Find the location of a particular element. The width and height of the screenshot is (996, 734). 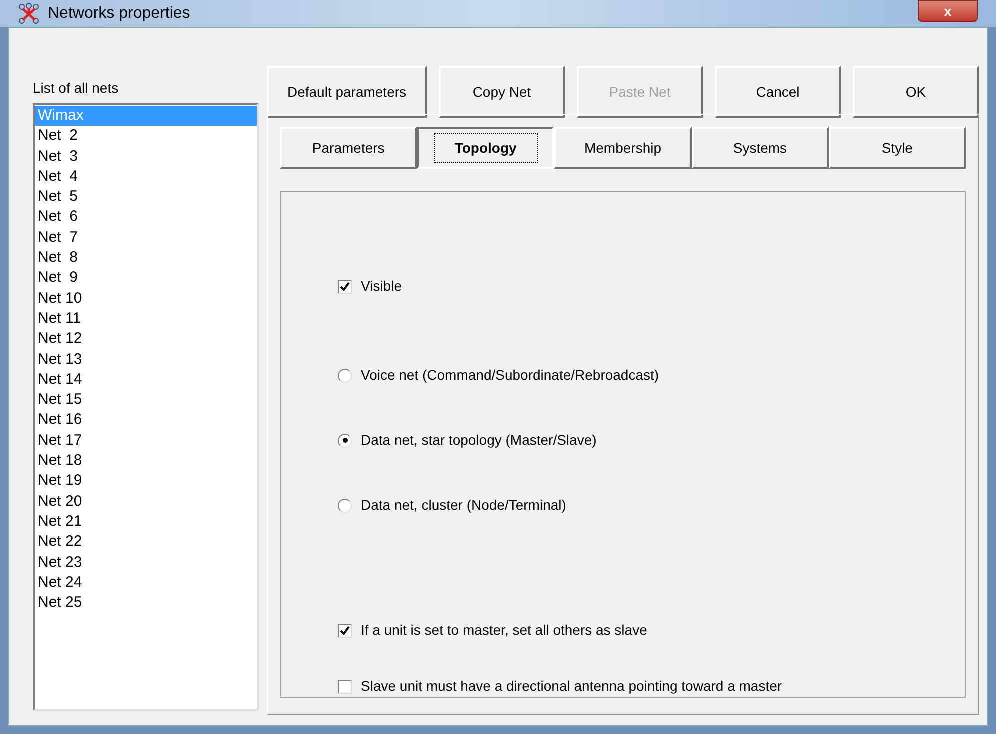

radio-label: Data net, star topology (Master/Slave) is located at coordinates (479, 440).